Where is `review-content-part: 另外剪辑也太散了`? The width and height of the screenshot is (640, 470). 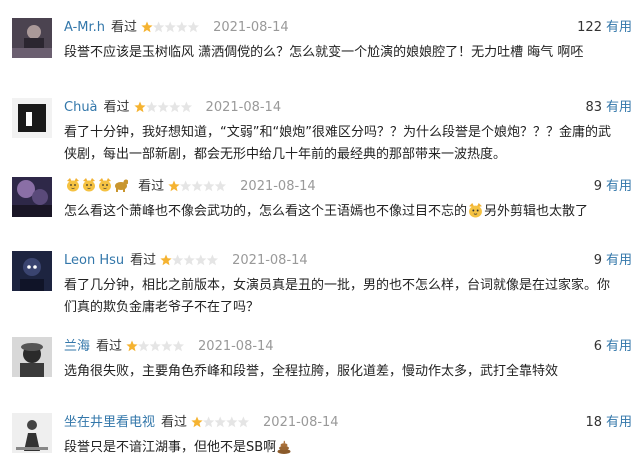
review-content-part: 另外剪辑也太散了 is located at coordinates (536, 211).